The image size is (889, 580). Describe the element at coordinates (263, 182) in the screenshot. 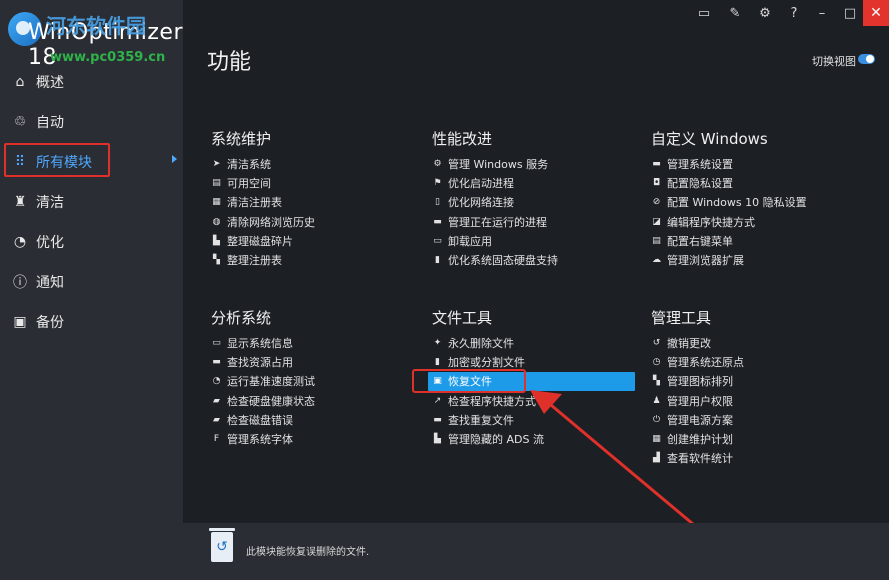

I see `module-item: ▤ 可用空间` at that location.